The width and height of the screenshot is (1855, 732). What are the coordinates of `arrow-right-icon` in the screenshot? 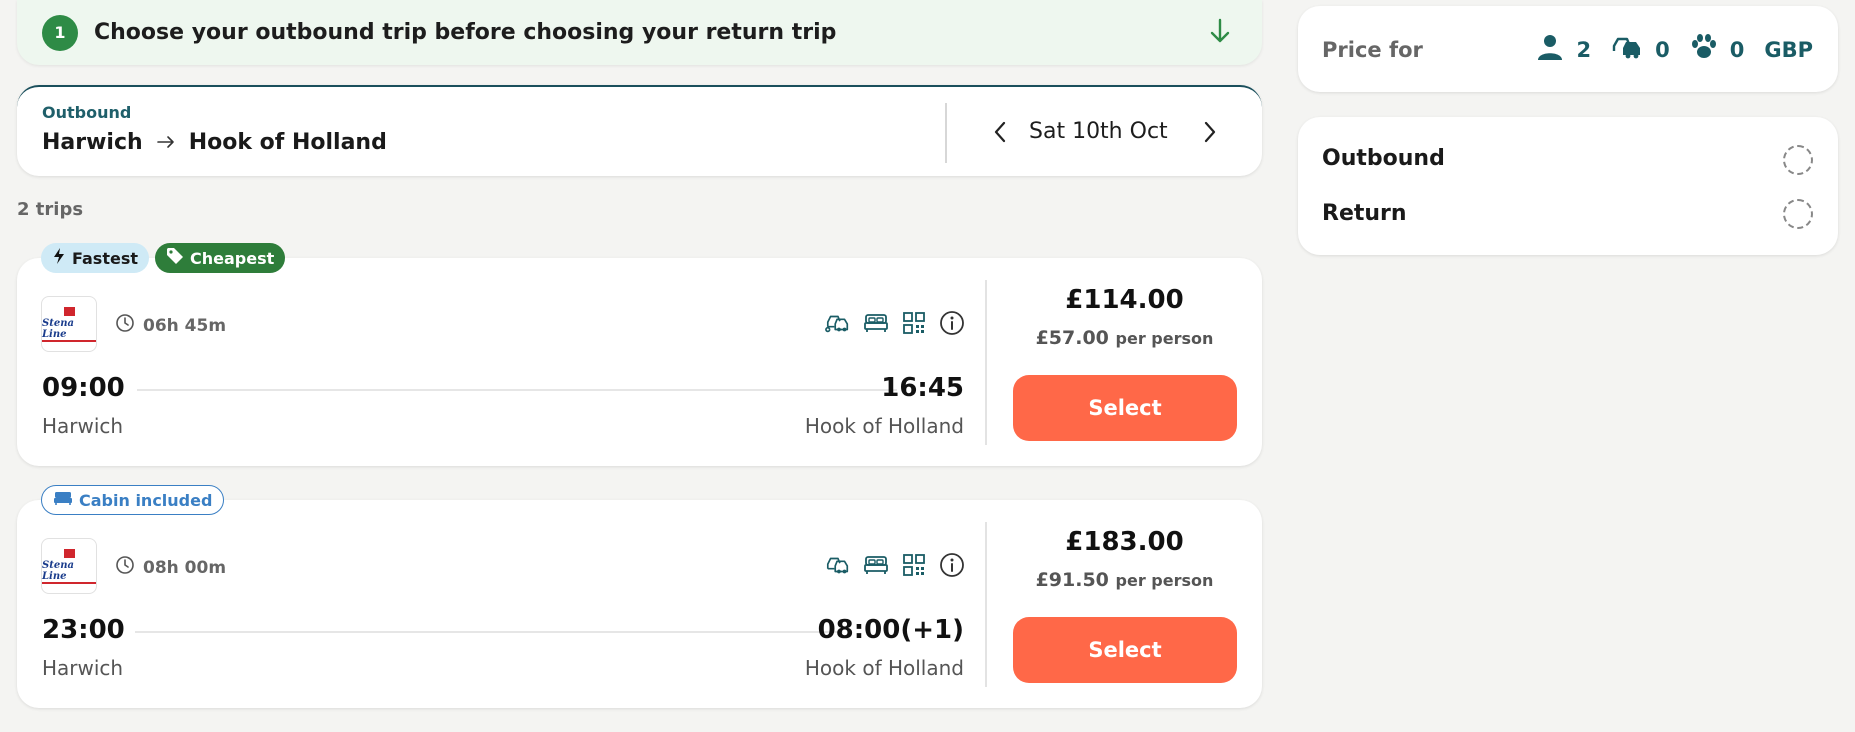 It's located at (165, 142).